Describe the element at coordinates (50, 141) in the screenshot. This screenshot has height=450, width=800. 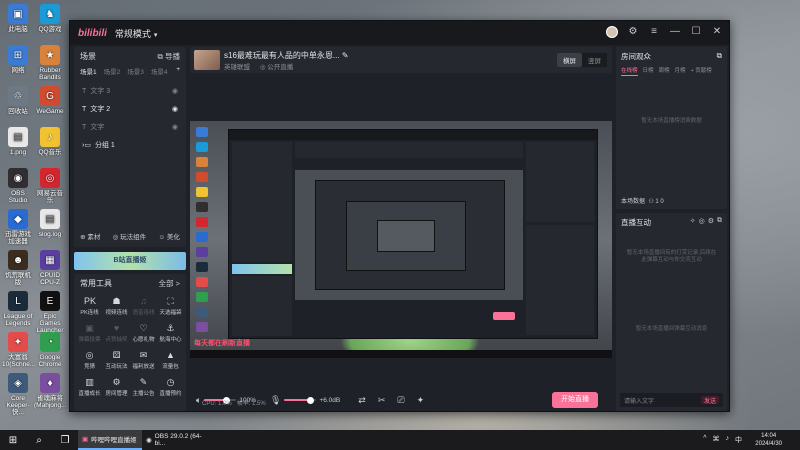
I see `desktop-icon: ♪ QQ音乐` at that location.